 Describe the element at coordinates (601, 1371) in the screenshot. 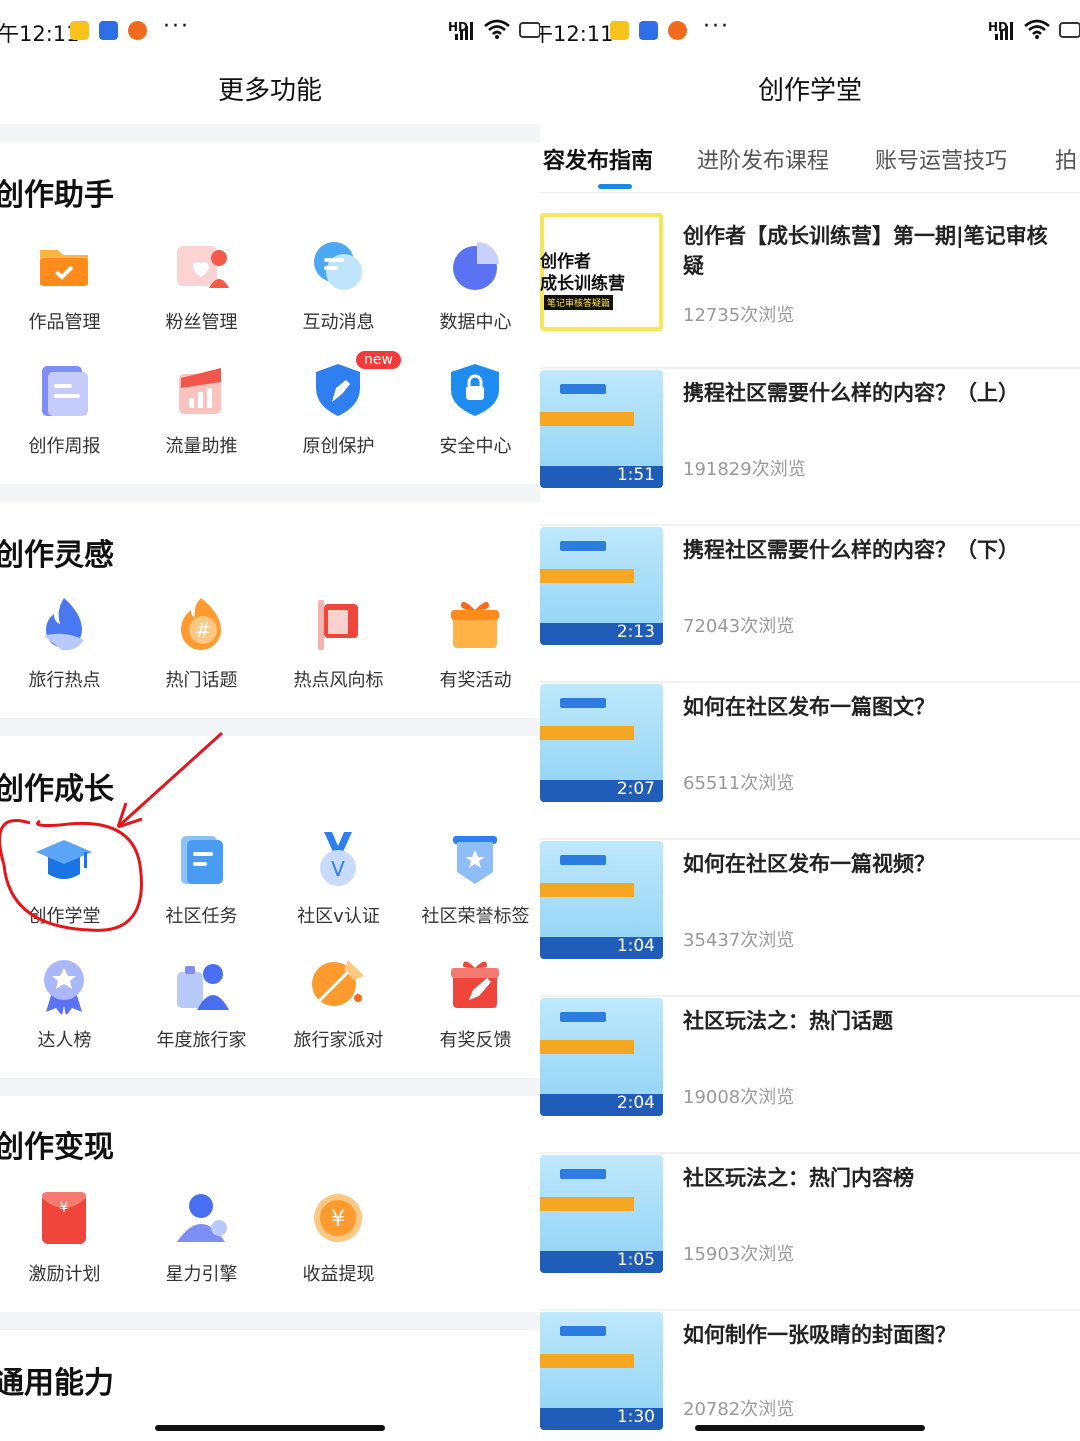

I see `article-thumbnail: 1:30` at that location.